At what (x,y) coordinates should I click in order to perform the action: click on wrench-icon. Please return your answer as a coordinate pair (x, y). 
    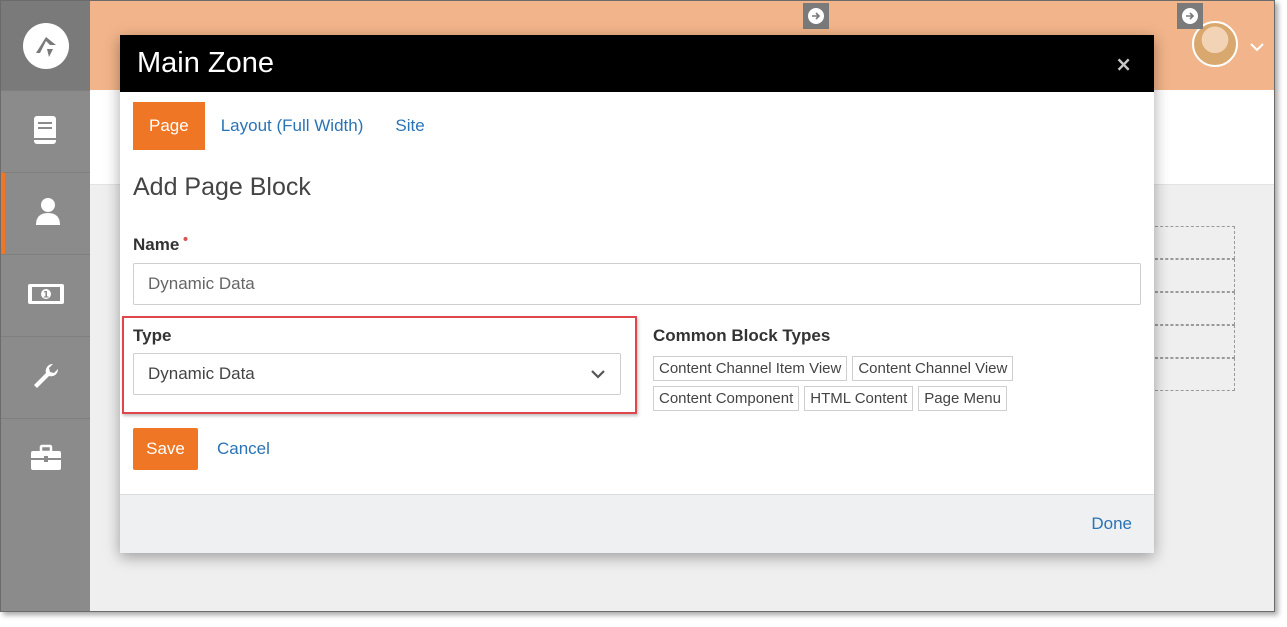
    Looking at the image, I should click on (46, 378).